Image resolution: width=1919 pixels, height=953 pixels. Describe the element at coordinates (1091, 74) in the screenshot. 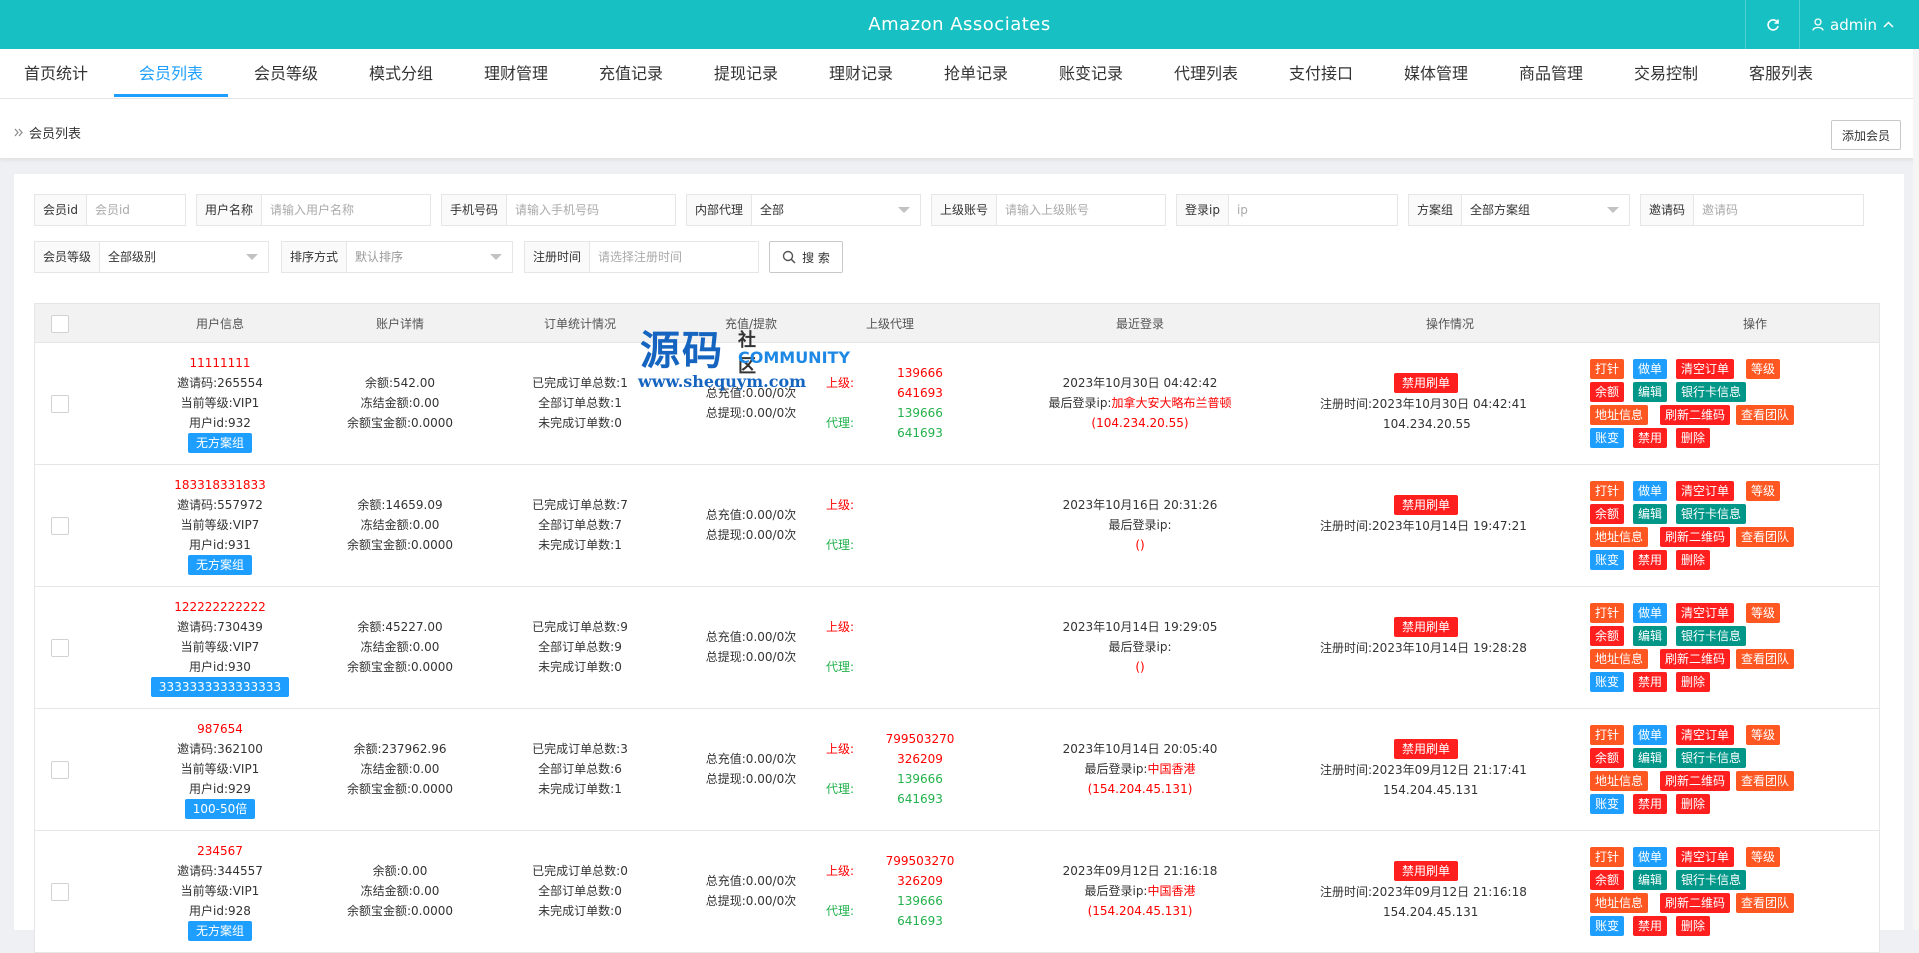

I see `nav-item: 账变记录` at that location.